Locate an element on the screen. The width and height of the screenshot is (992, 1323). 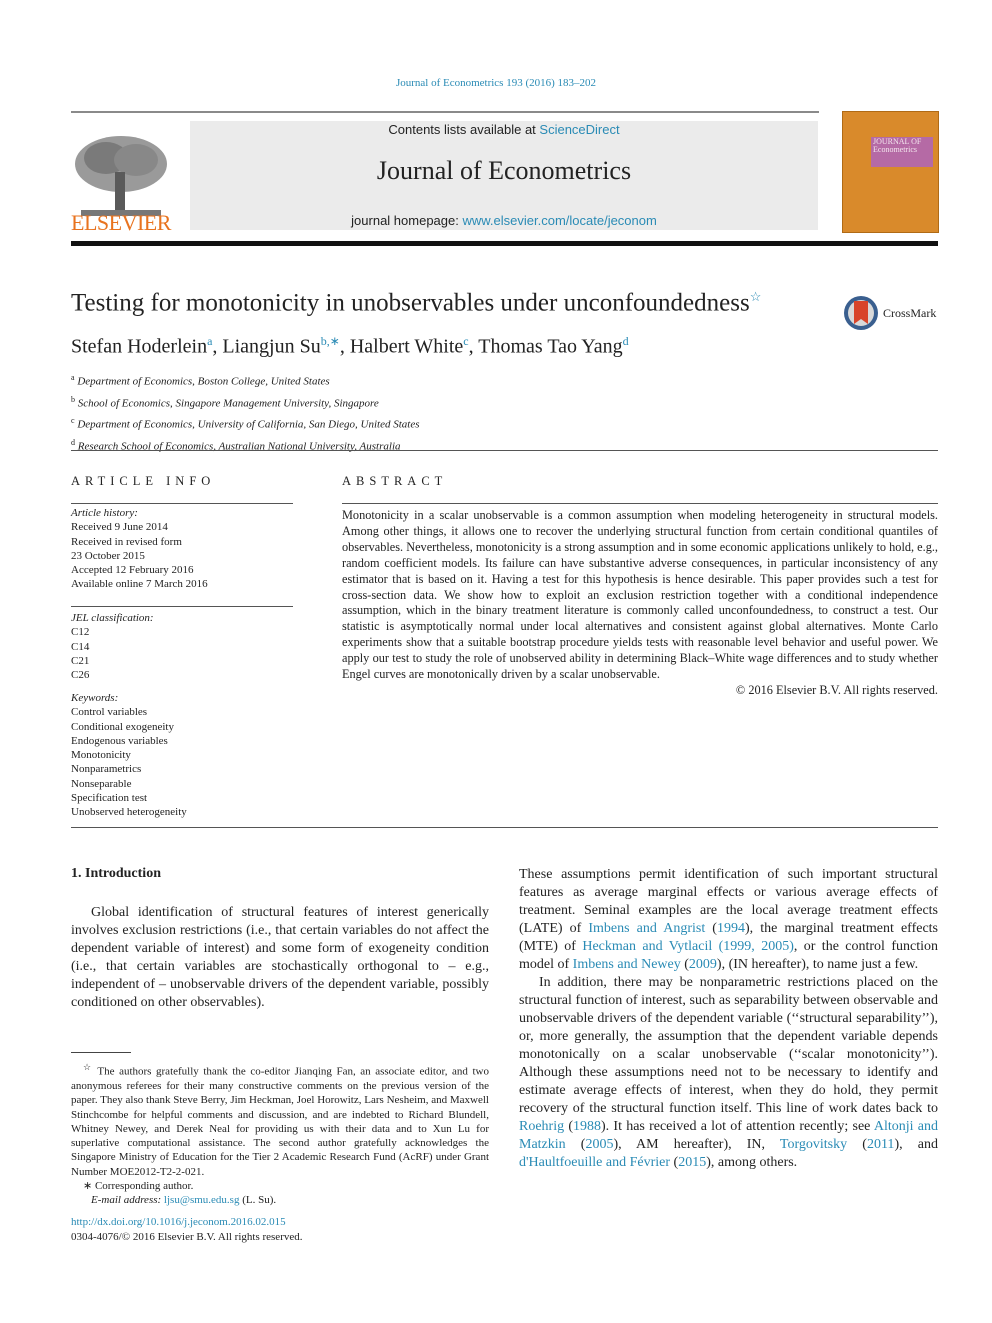
reference-link: d'Haultfoeuille and Février is located at coordinates (594, 1162).